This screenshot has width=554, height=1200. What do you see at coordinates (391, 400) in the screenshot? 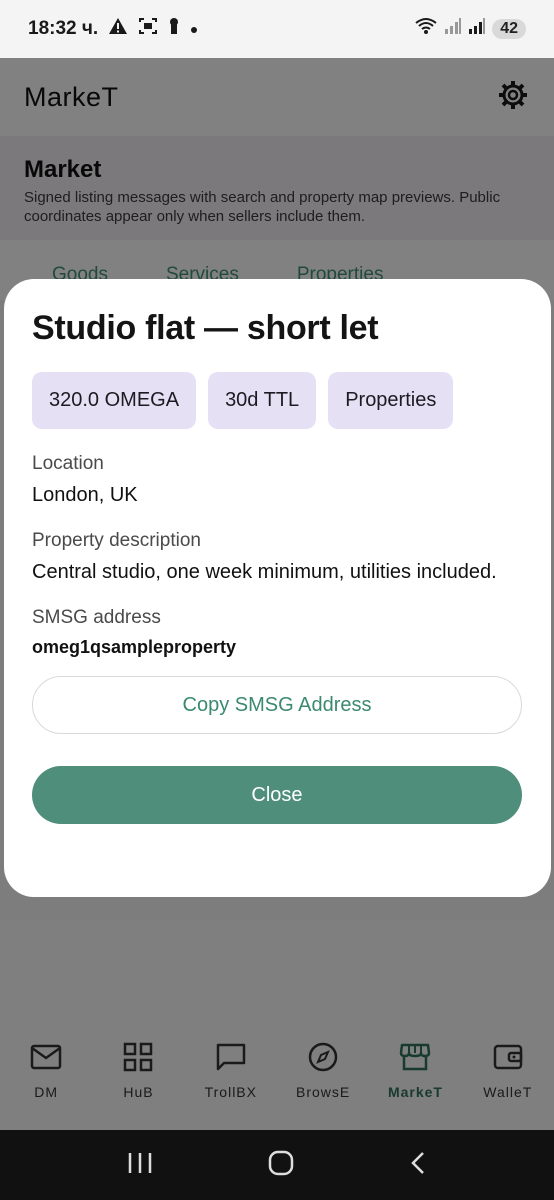
I see `category-chip: Properties` at bounding box center [391, 400].